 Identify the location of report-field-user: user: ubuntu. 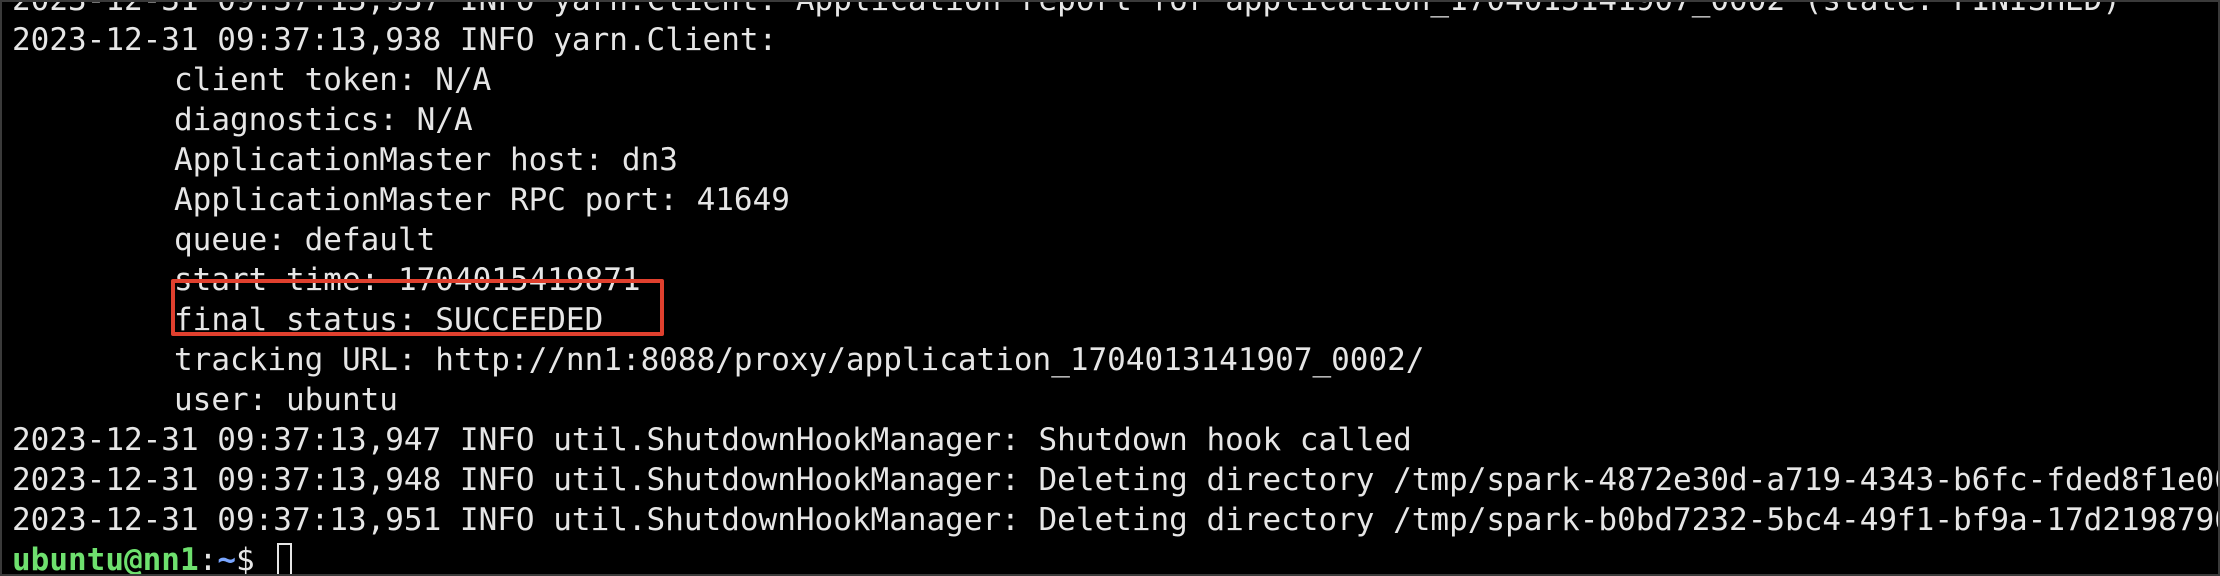
(286, 400).